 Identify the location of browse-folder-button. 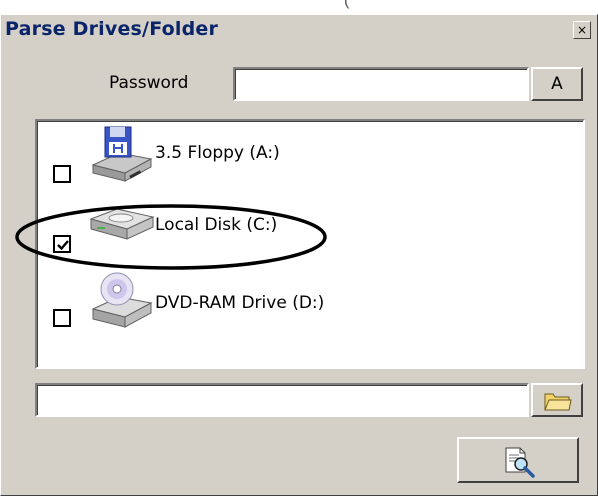
(557, 400).